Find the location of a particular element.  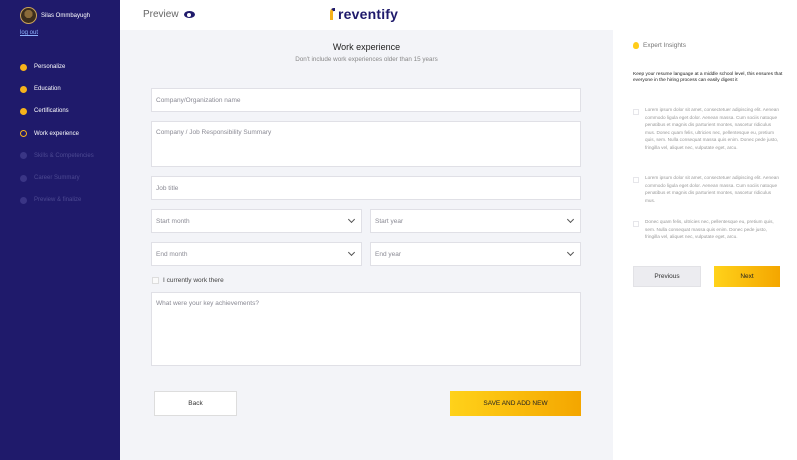

end-year-select: End year is located at coordinates (475, 254).